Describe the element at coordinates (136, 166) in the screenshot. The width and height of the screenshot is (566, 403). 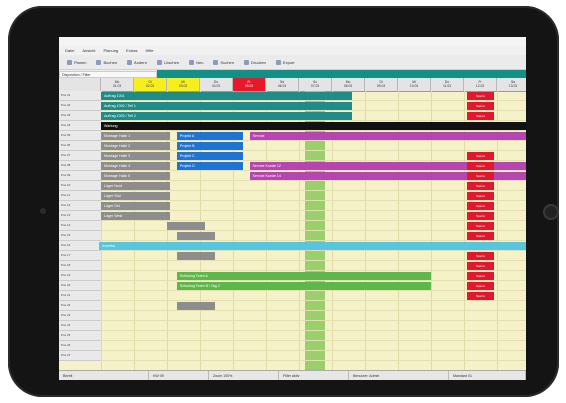
I see `schedule-bar: Montage Halle 4` at that location.